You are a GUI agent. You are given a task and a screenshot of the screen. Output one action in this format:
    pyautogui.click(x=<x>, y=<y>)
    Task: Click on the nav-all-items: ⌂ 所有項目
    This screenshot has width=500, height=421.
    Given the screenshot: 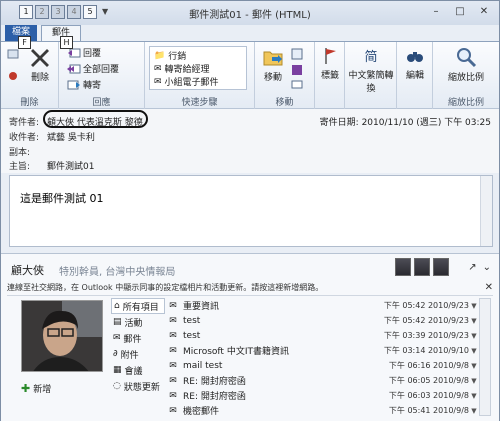 What is the action you would take?
    pyautogui.click(x=138, y=306)
    